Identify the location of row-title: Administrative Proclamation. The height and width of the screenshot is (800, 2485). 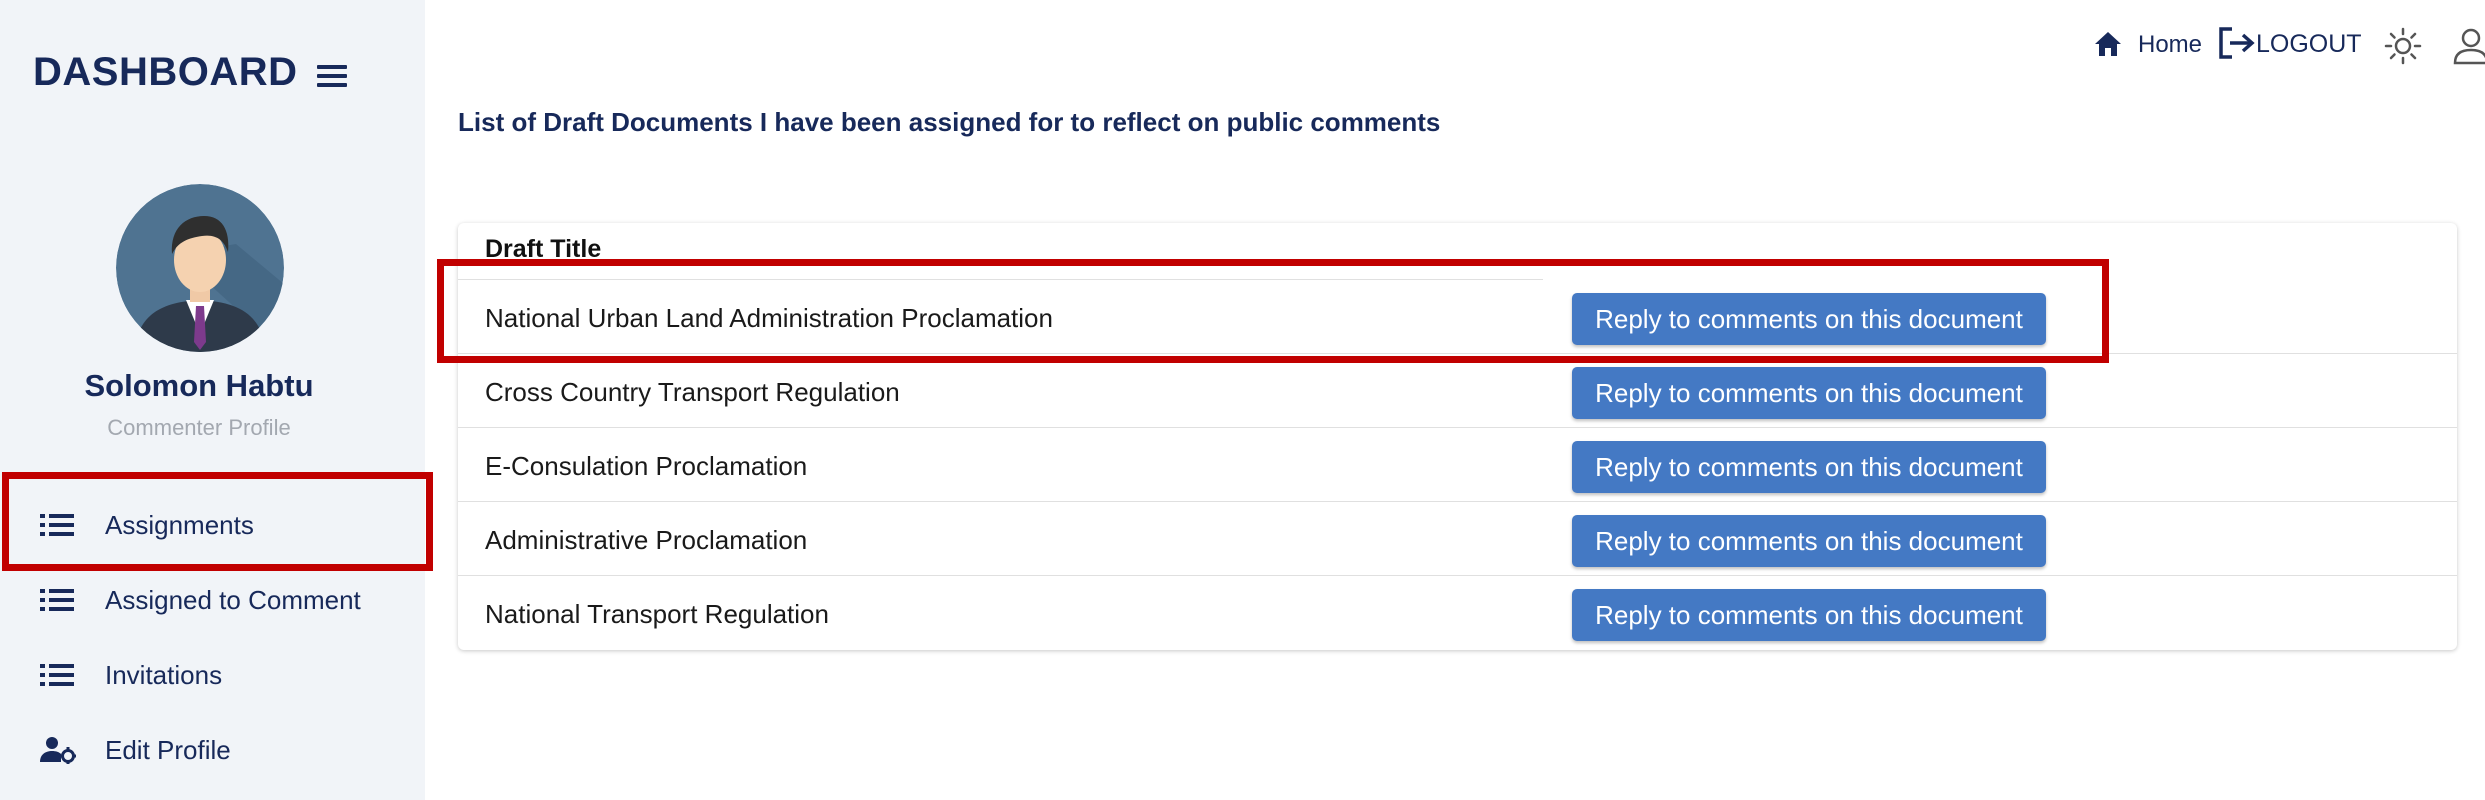
(646, 540).